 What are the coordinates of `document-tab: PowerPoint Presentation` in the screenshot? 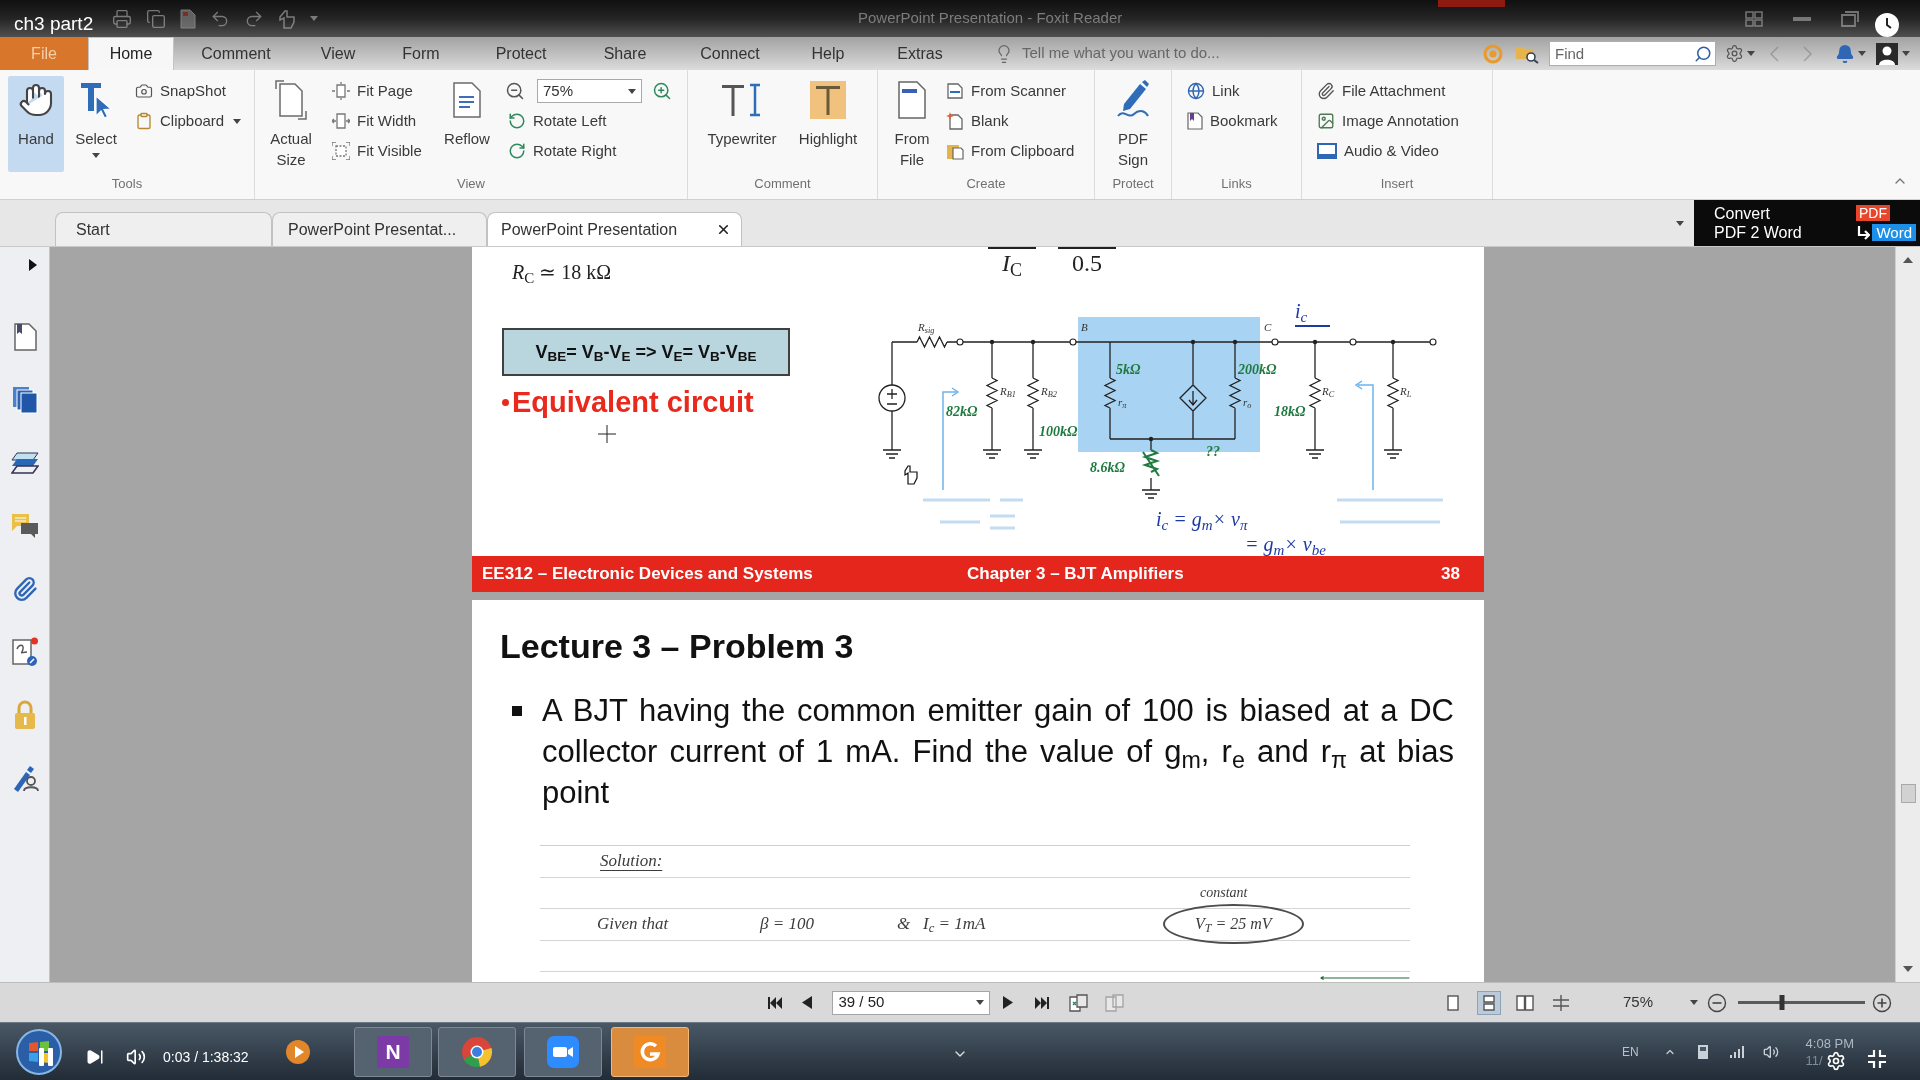 It's located at (614, 229).